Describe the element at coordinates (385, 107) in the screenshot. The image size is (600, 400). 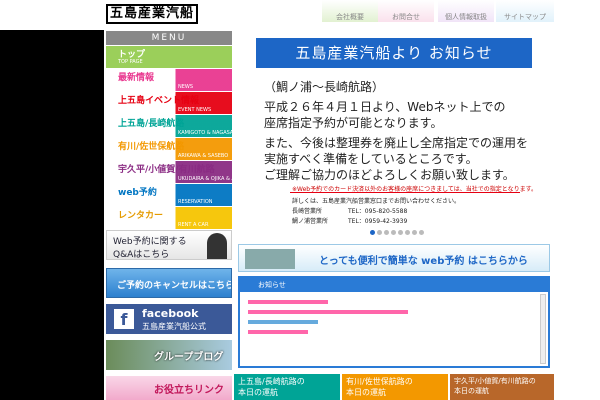
I see `notice-line: 平成２６年４月１日より、Webネット上での` at that location.